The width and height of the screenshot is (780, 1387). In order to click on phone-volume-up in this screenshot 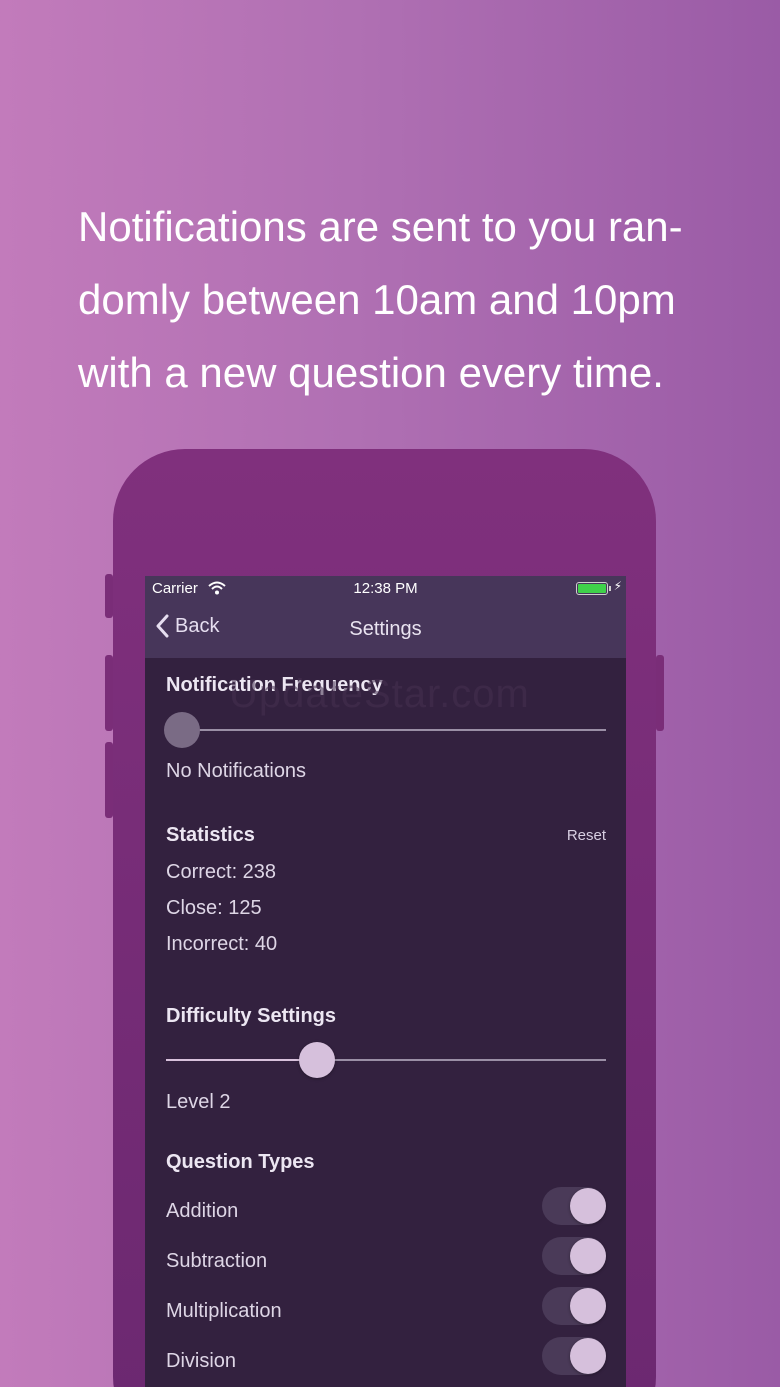, I will do `click(109, 693)`.